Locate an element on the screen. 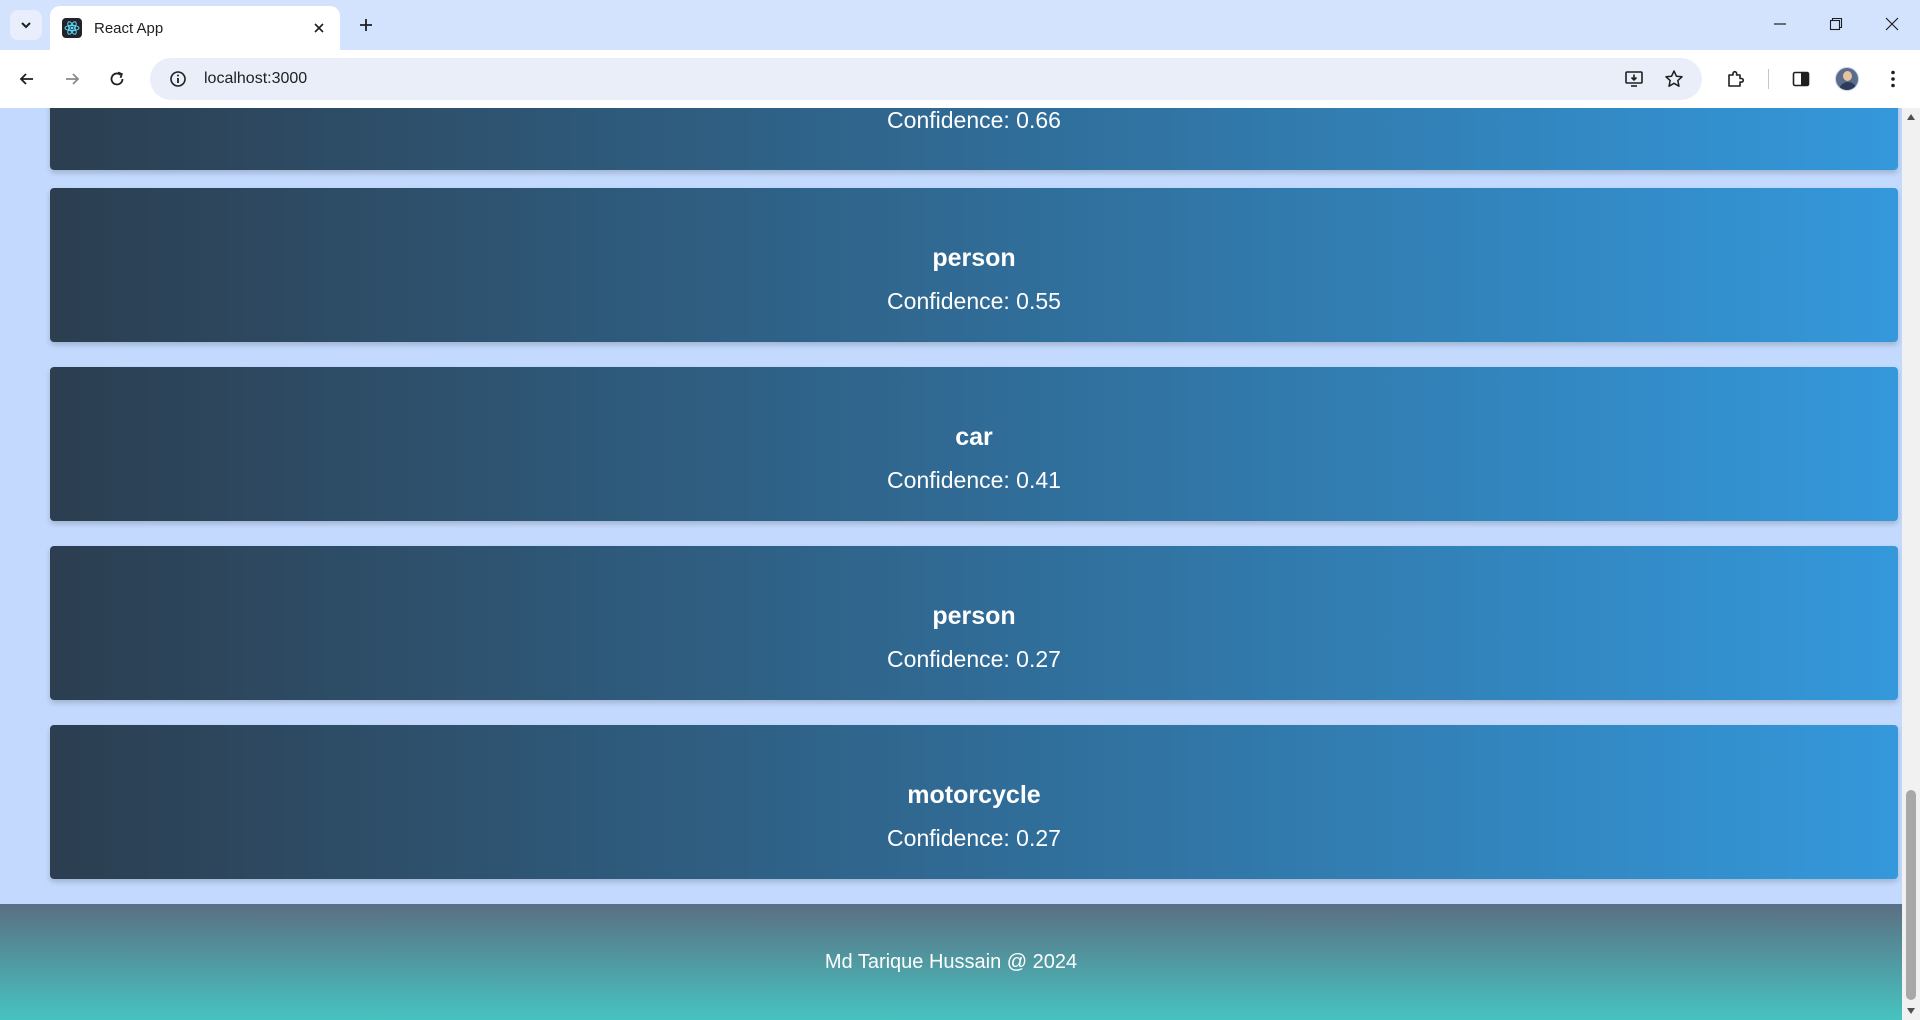  puzzle-icon is located at coordinates (1736, 78).